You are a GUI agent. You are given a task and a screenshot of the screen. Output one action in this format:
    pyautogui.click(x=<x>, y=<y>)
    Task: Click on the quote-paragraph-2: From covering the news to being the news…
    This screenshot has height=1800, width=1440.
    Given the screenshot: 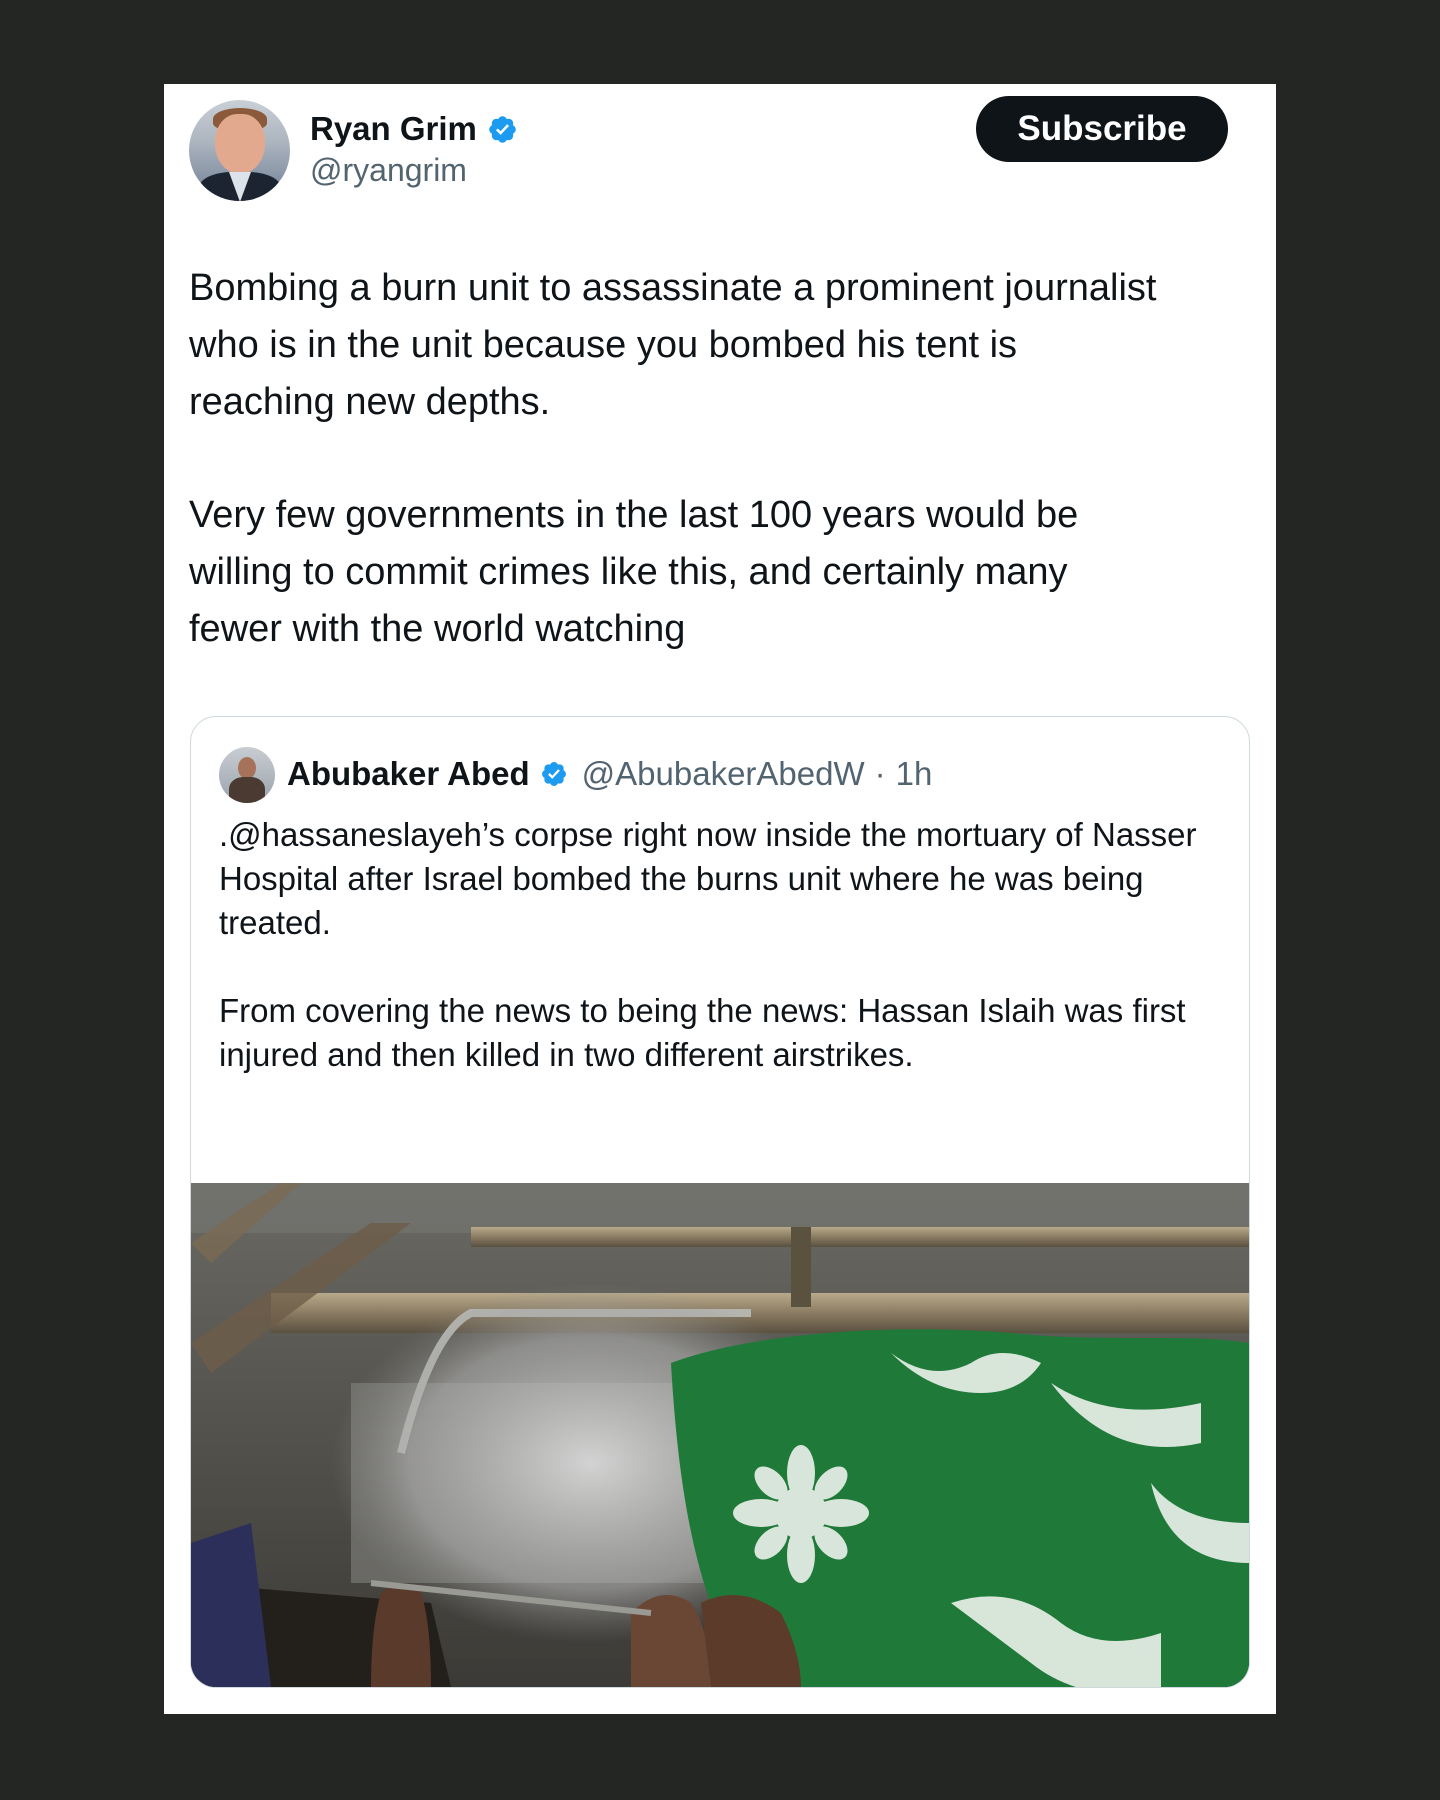 What is the action you would take?
    pyautogui.click(x=702, y=1032)
    